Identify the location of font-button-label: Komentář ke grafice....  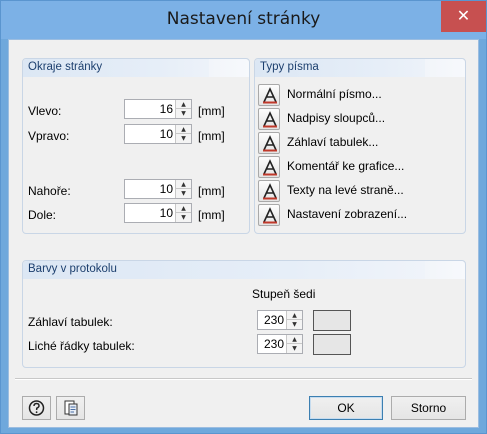
(346, 166).